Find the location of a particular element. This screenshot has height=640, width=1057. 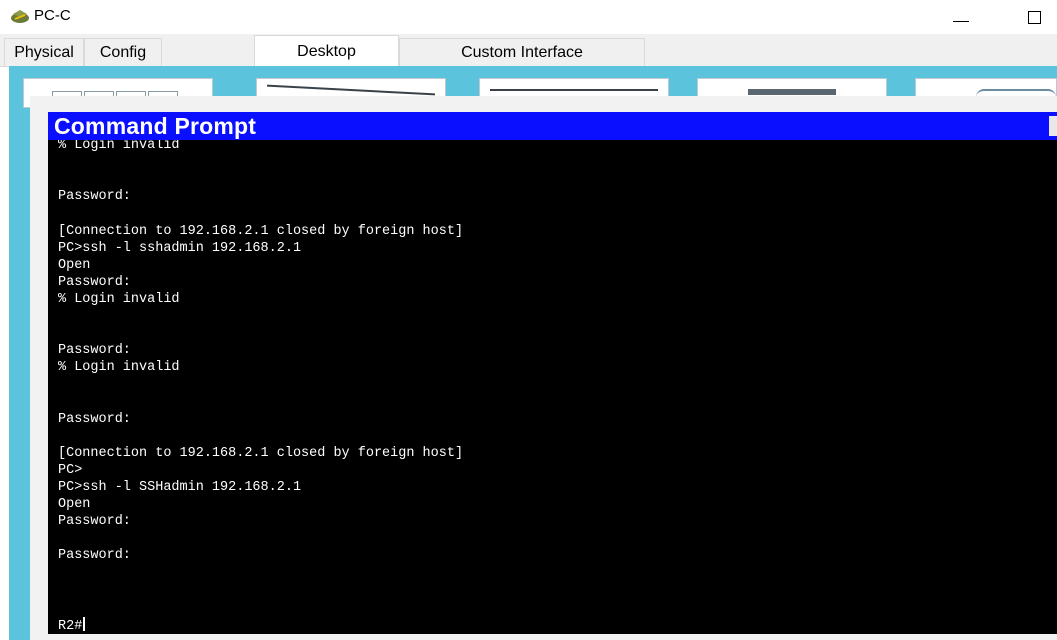

text-cursor is located at coordinates (84, 623).